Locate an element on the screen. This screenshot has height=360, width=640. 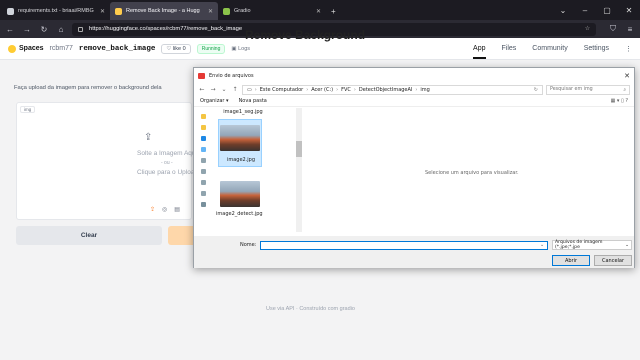
tab-settings: Settings is located at coordinates (596, 48).